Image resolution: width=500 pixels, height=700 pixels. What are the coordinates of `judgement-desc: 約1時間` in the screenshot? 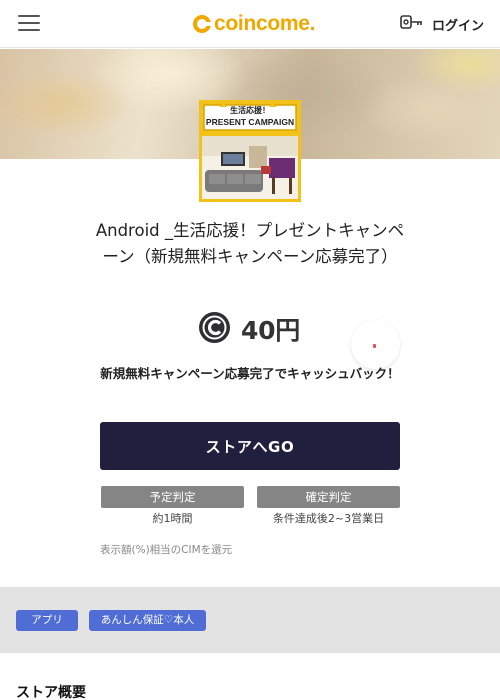 It's located at (172, 518).